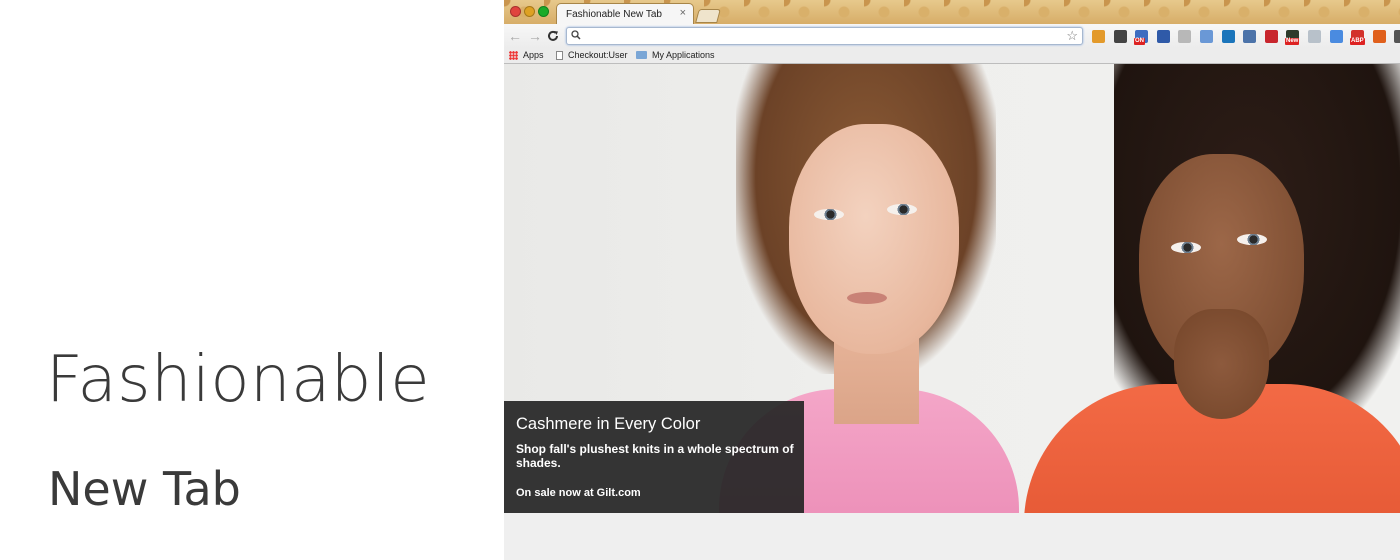 This screenshot has height=560, width=1400. Describe the element at coordinates (641, 55) in the screenshot. I see `folder-icon` at that location.